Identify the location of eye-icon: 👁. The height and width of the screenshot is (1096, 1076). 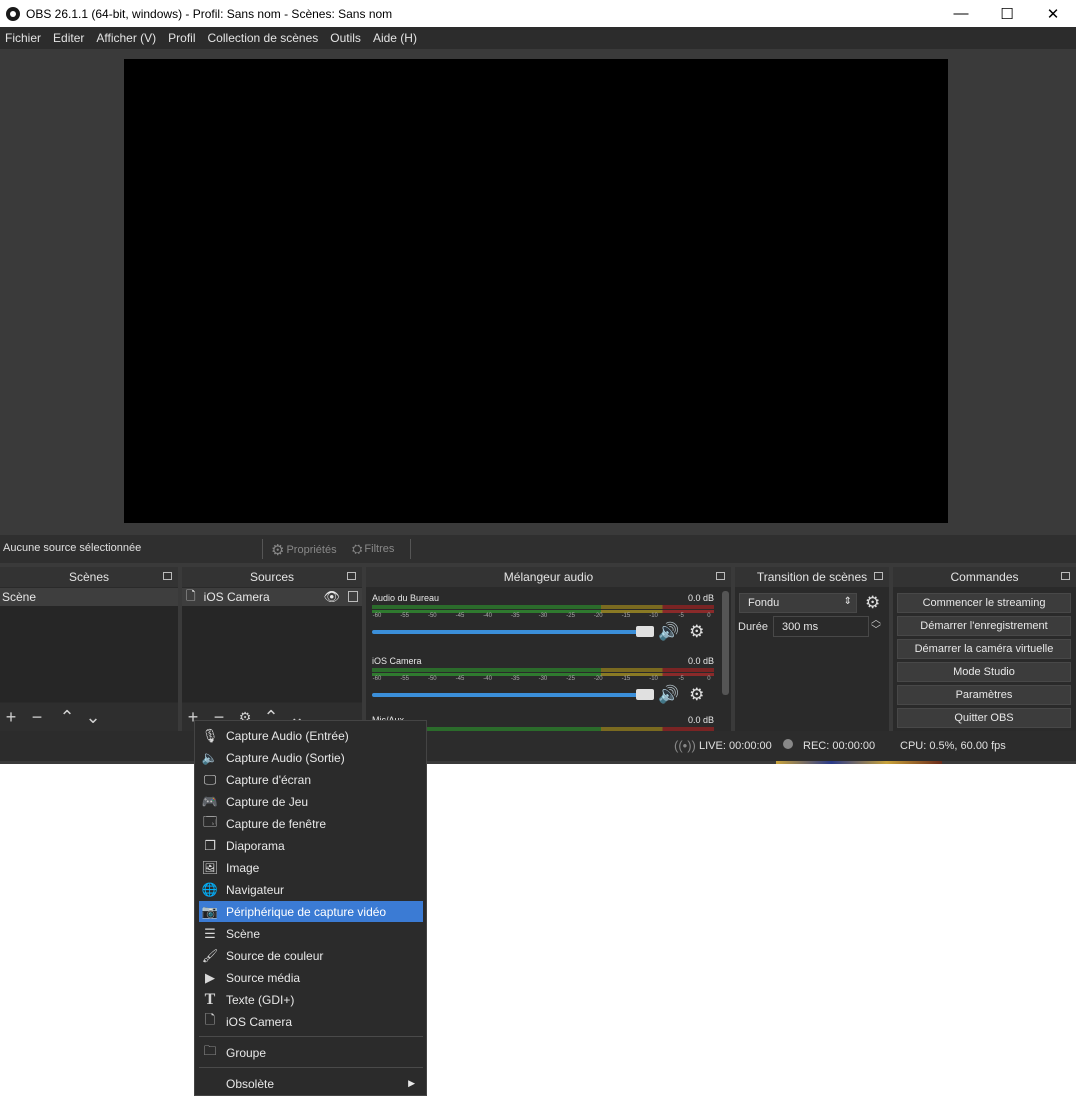
(331, 597).